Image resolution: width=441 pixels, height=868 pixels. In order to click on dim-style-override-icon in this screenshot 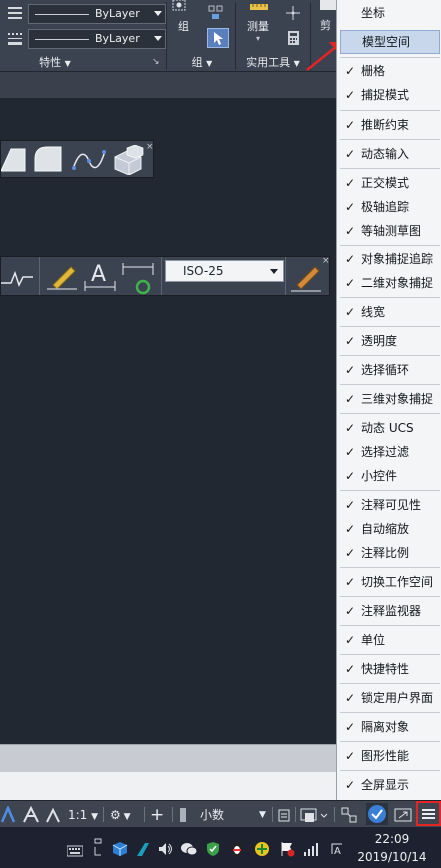, I will do `click(306, 278)`.